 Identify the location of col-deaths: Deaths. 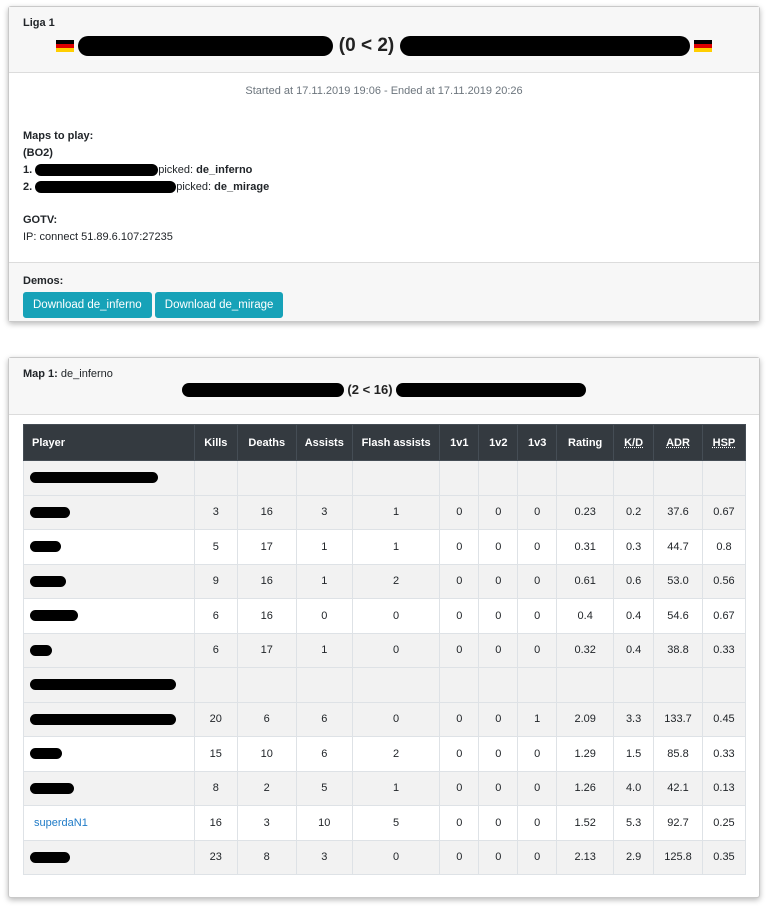
(266, 442).